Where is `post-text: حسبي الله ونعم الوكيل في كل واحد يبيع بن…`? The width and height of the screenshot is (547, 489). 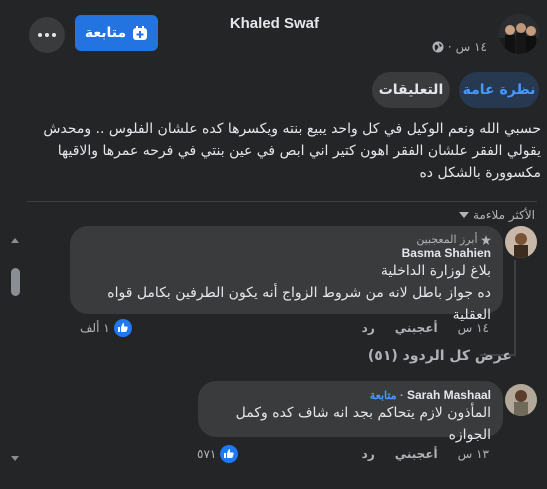
post-text: حسبي الله ونعم الوكيل في كل واحد يبيع بن… is located at coordinates (292, 151).